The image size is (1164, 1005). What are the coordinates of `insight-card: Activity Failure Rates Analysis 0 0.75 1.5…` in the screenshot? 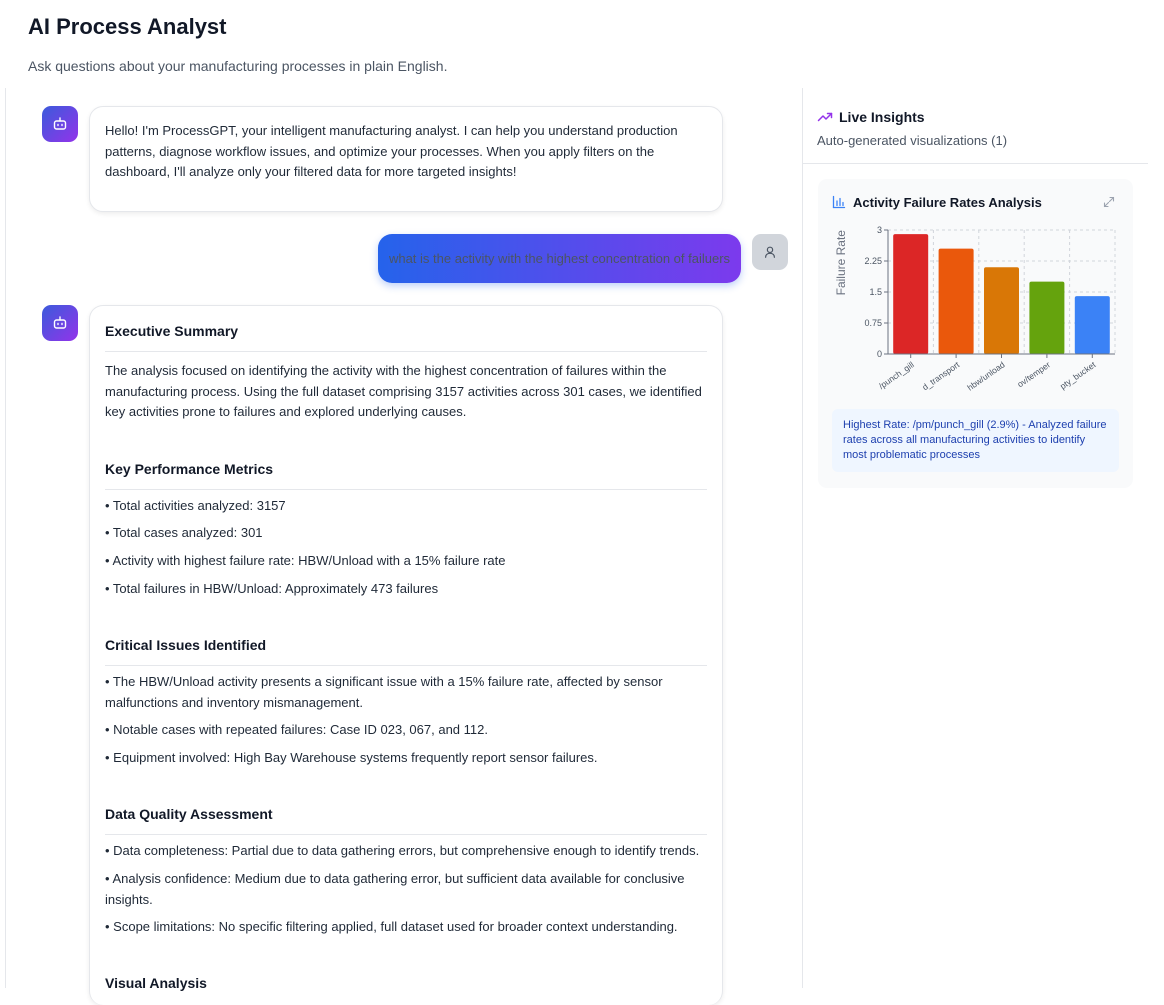 It's located at (975, 333).